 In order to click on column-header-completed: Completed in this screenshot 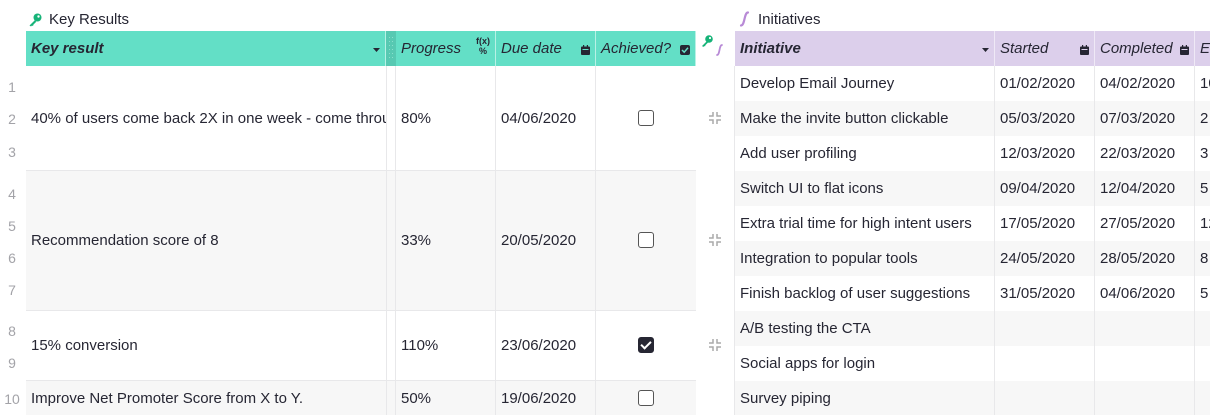, I will do `click(1145, 48)`.